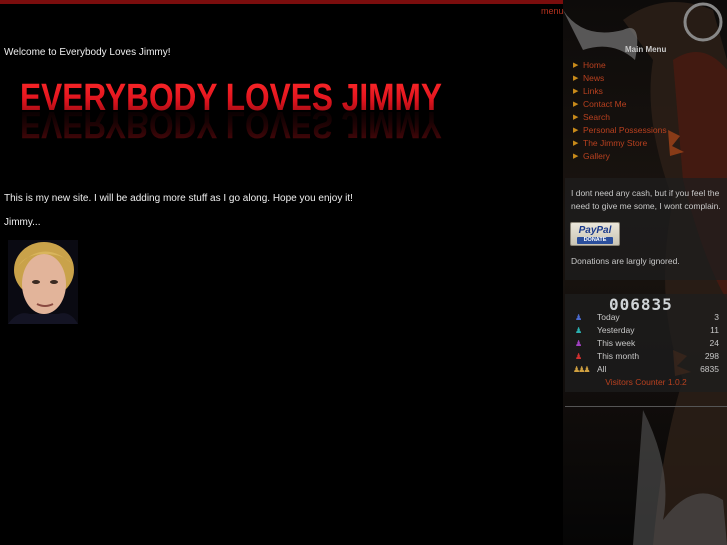  Describe the element at coordinates (43, 282) in the screenshot. I see `jimmy-photo` at that location.